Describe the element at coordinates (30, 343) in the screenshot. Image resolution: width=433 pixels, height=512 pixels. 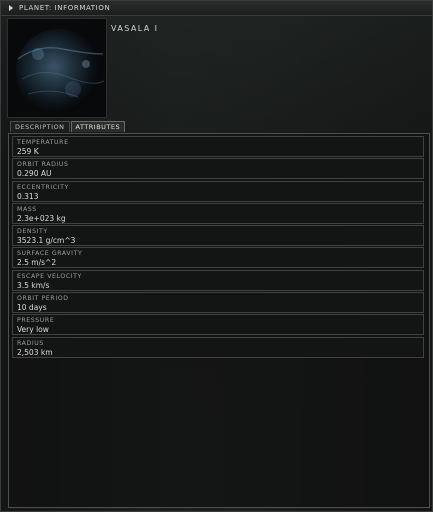
I see `attribute-label: RADIUS` at that location.